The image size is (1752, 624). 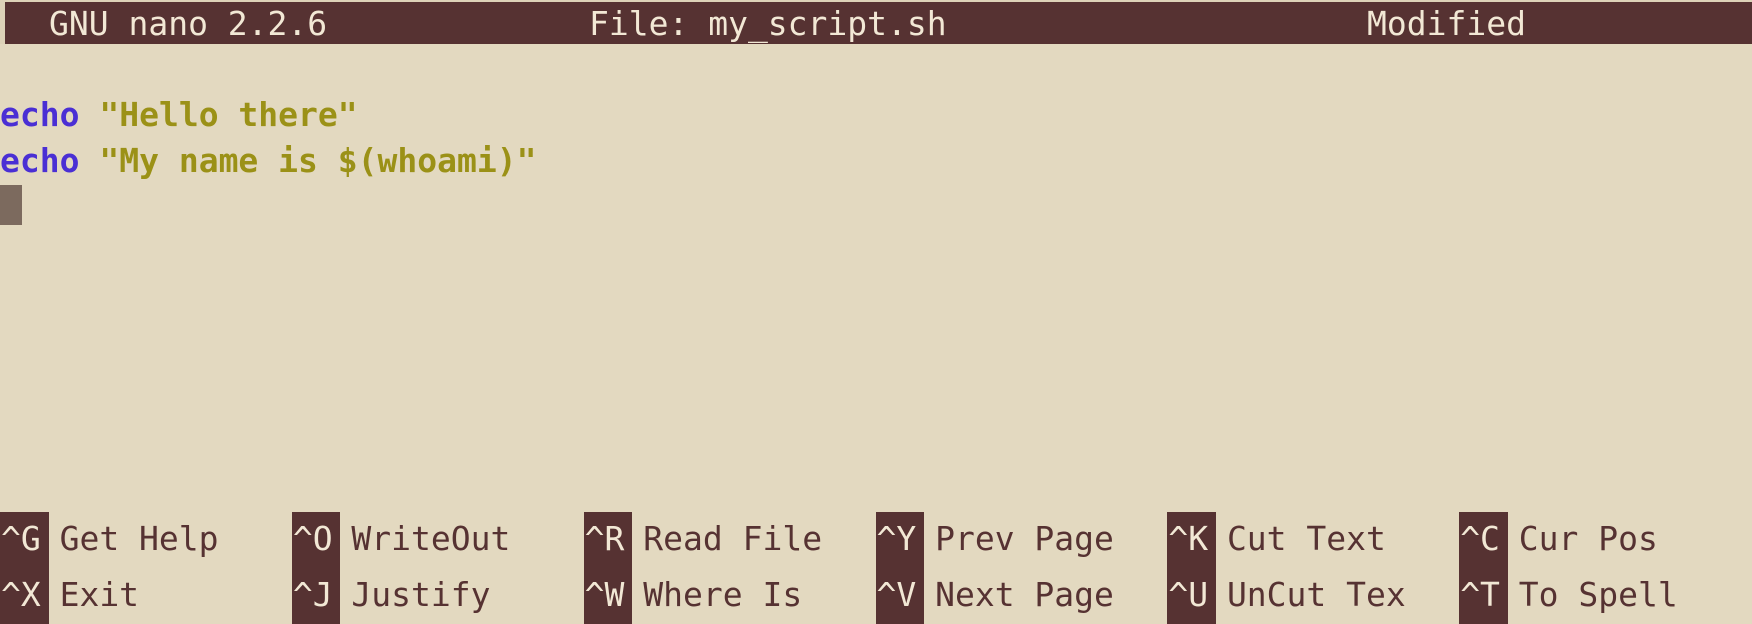 What do you see at coordinates (732, 540) in the screenshot?
I see `shortcut-label-read-file: Read File` at bounding box center [732, 540].